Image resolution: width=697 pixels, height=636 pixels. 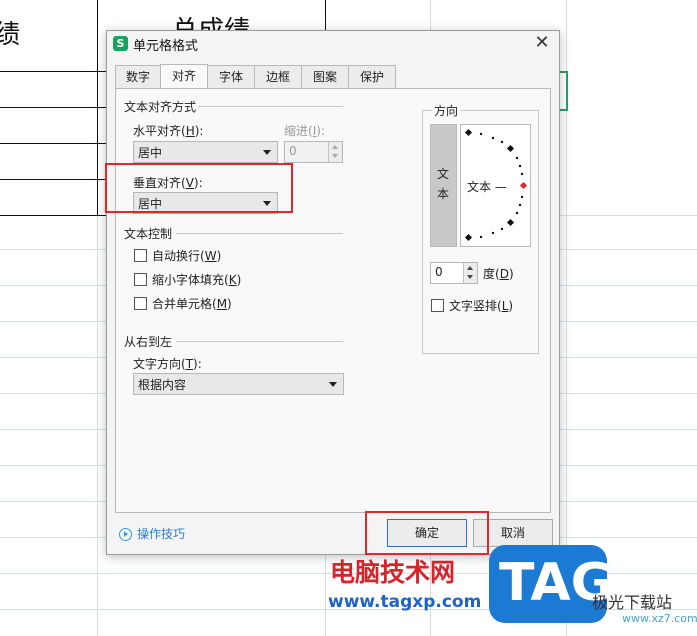 What do you see at coordinates (659, 618) in the screenshot?
I see `watermark-small-url: www.xz7.com` at bounding box center [659, 618].